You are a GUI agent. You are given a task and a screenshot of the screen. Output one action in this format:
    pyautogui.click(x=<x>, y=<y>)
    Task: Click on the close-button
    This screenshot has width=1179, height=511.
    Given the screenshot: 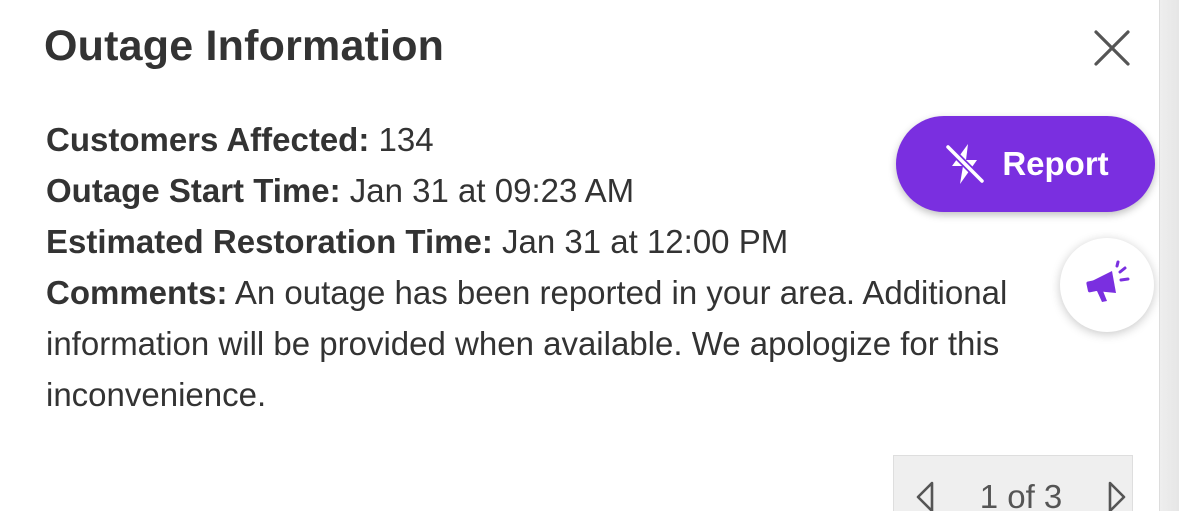 What is the action you would take?
    pyautogui.click(x=1112, y=48)
    